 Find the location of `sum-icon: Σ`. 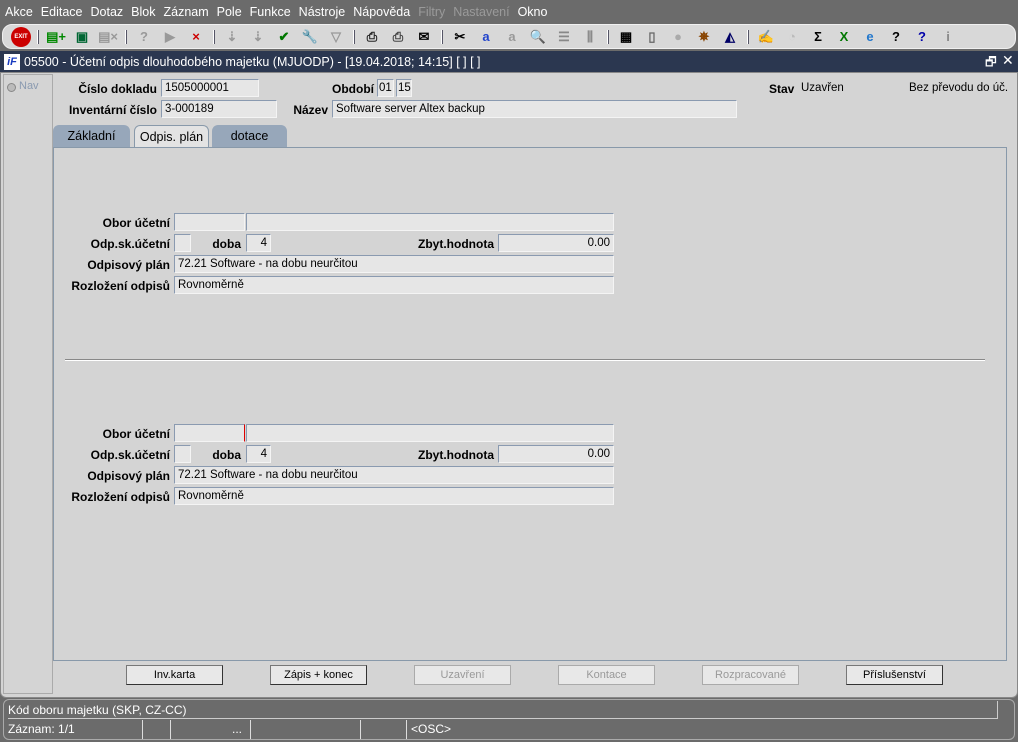

sum-icon: Σ is located at coordinates (818, 37).